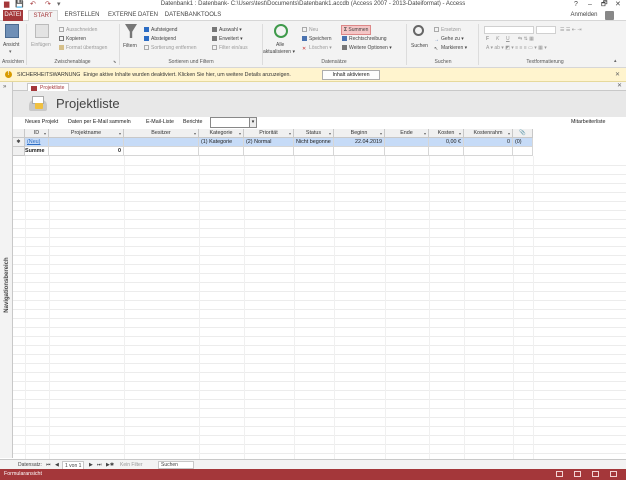  What do you see at coordinates (252, 122) in the screenshot?
I see `reports-dropdown-icon: ▾` at bounding box center [252, 122].